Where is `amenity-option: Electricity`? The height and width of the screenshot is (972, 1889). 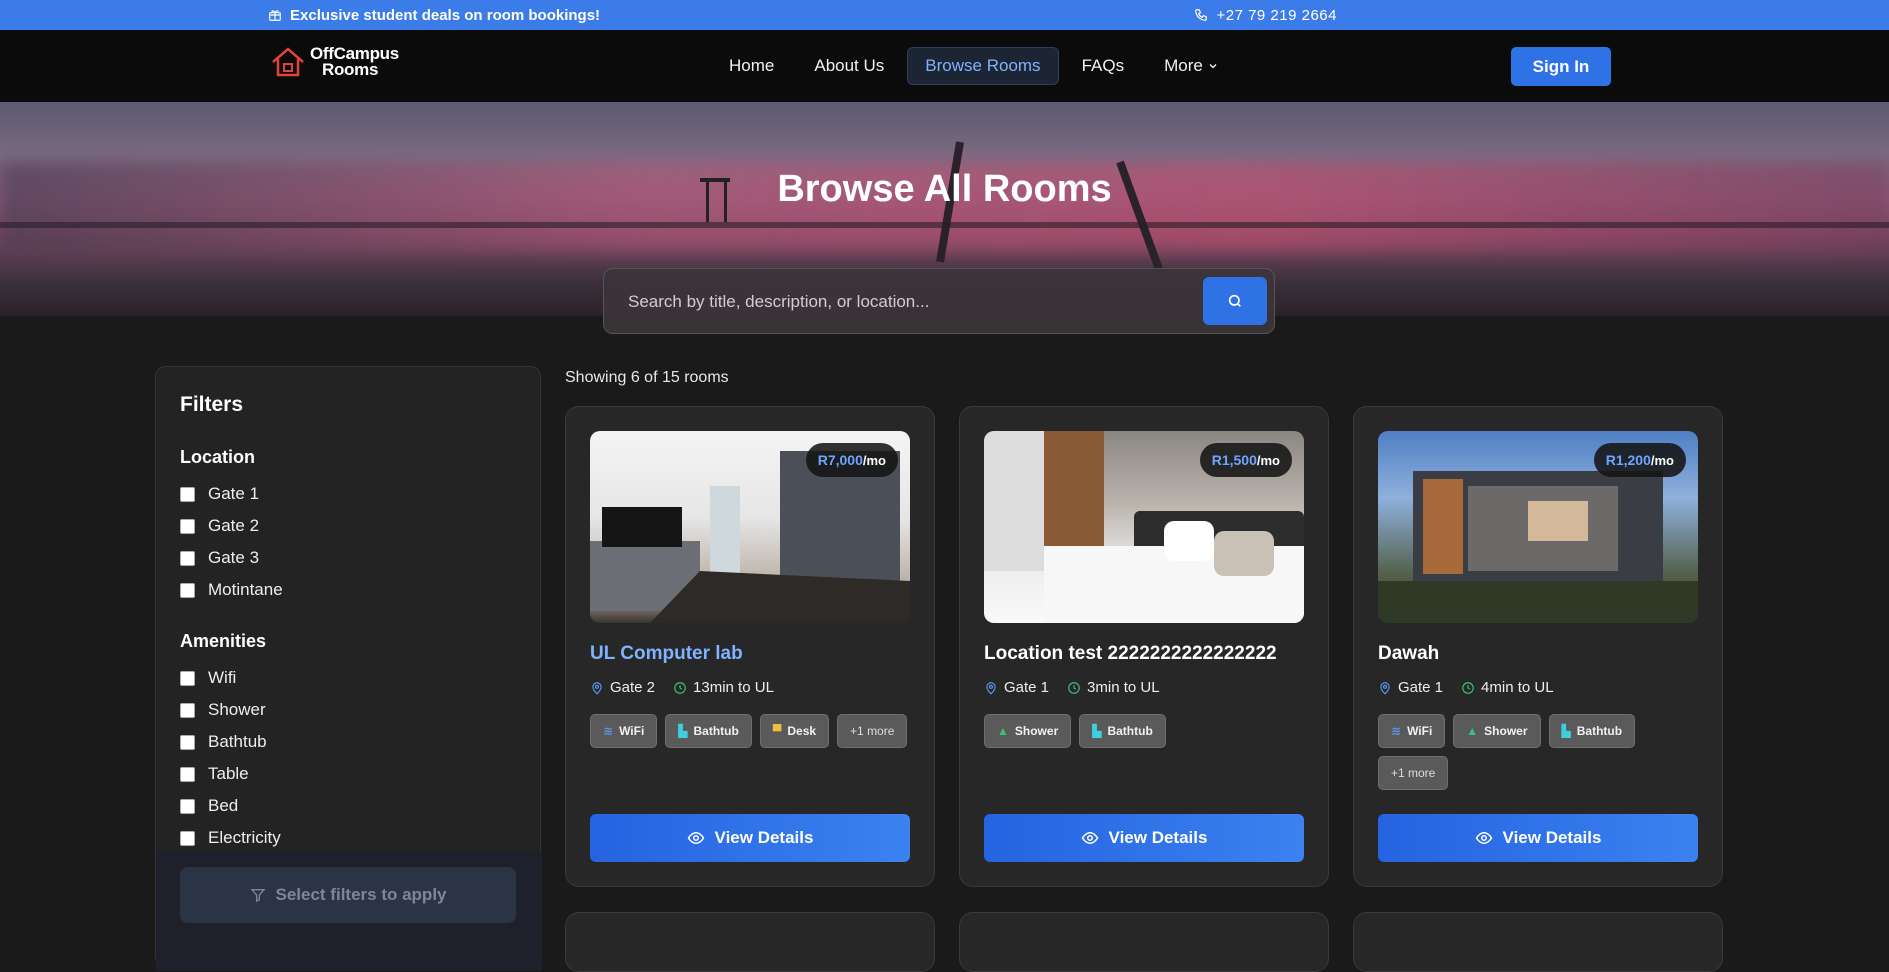 amenity-option: Electricity is located at coordinates (230, 838).